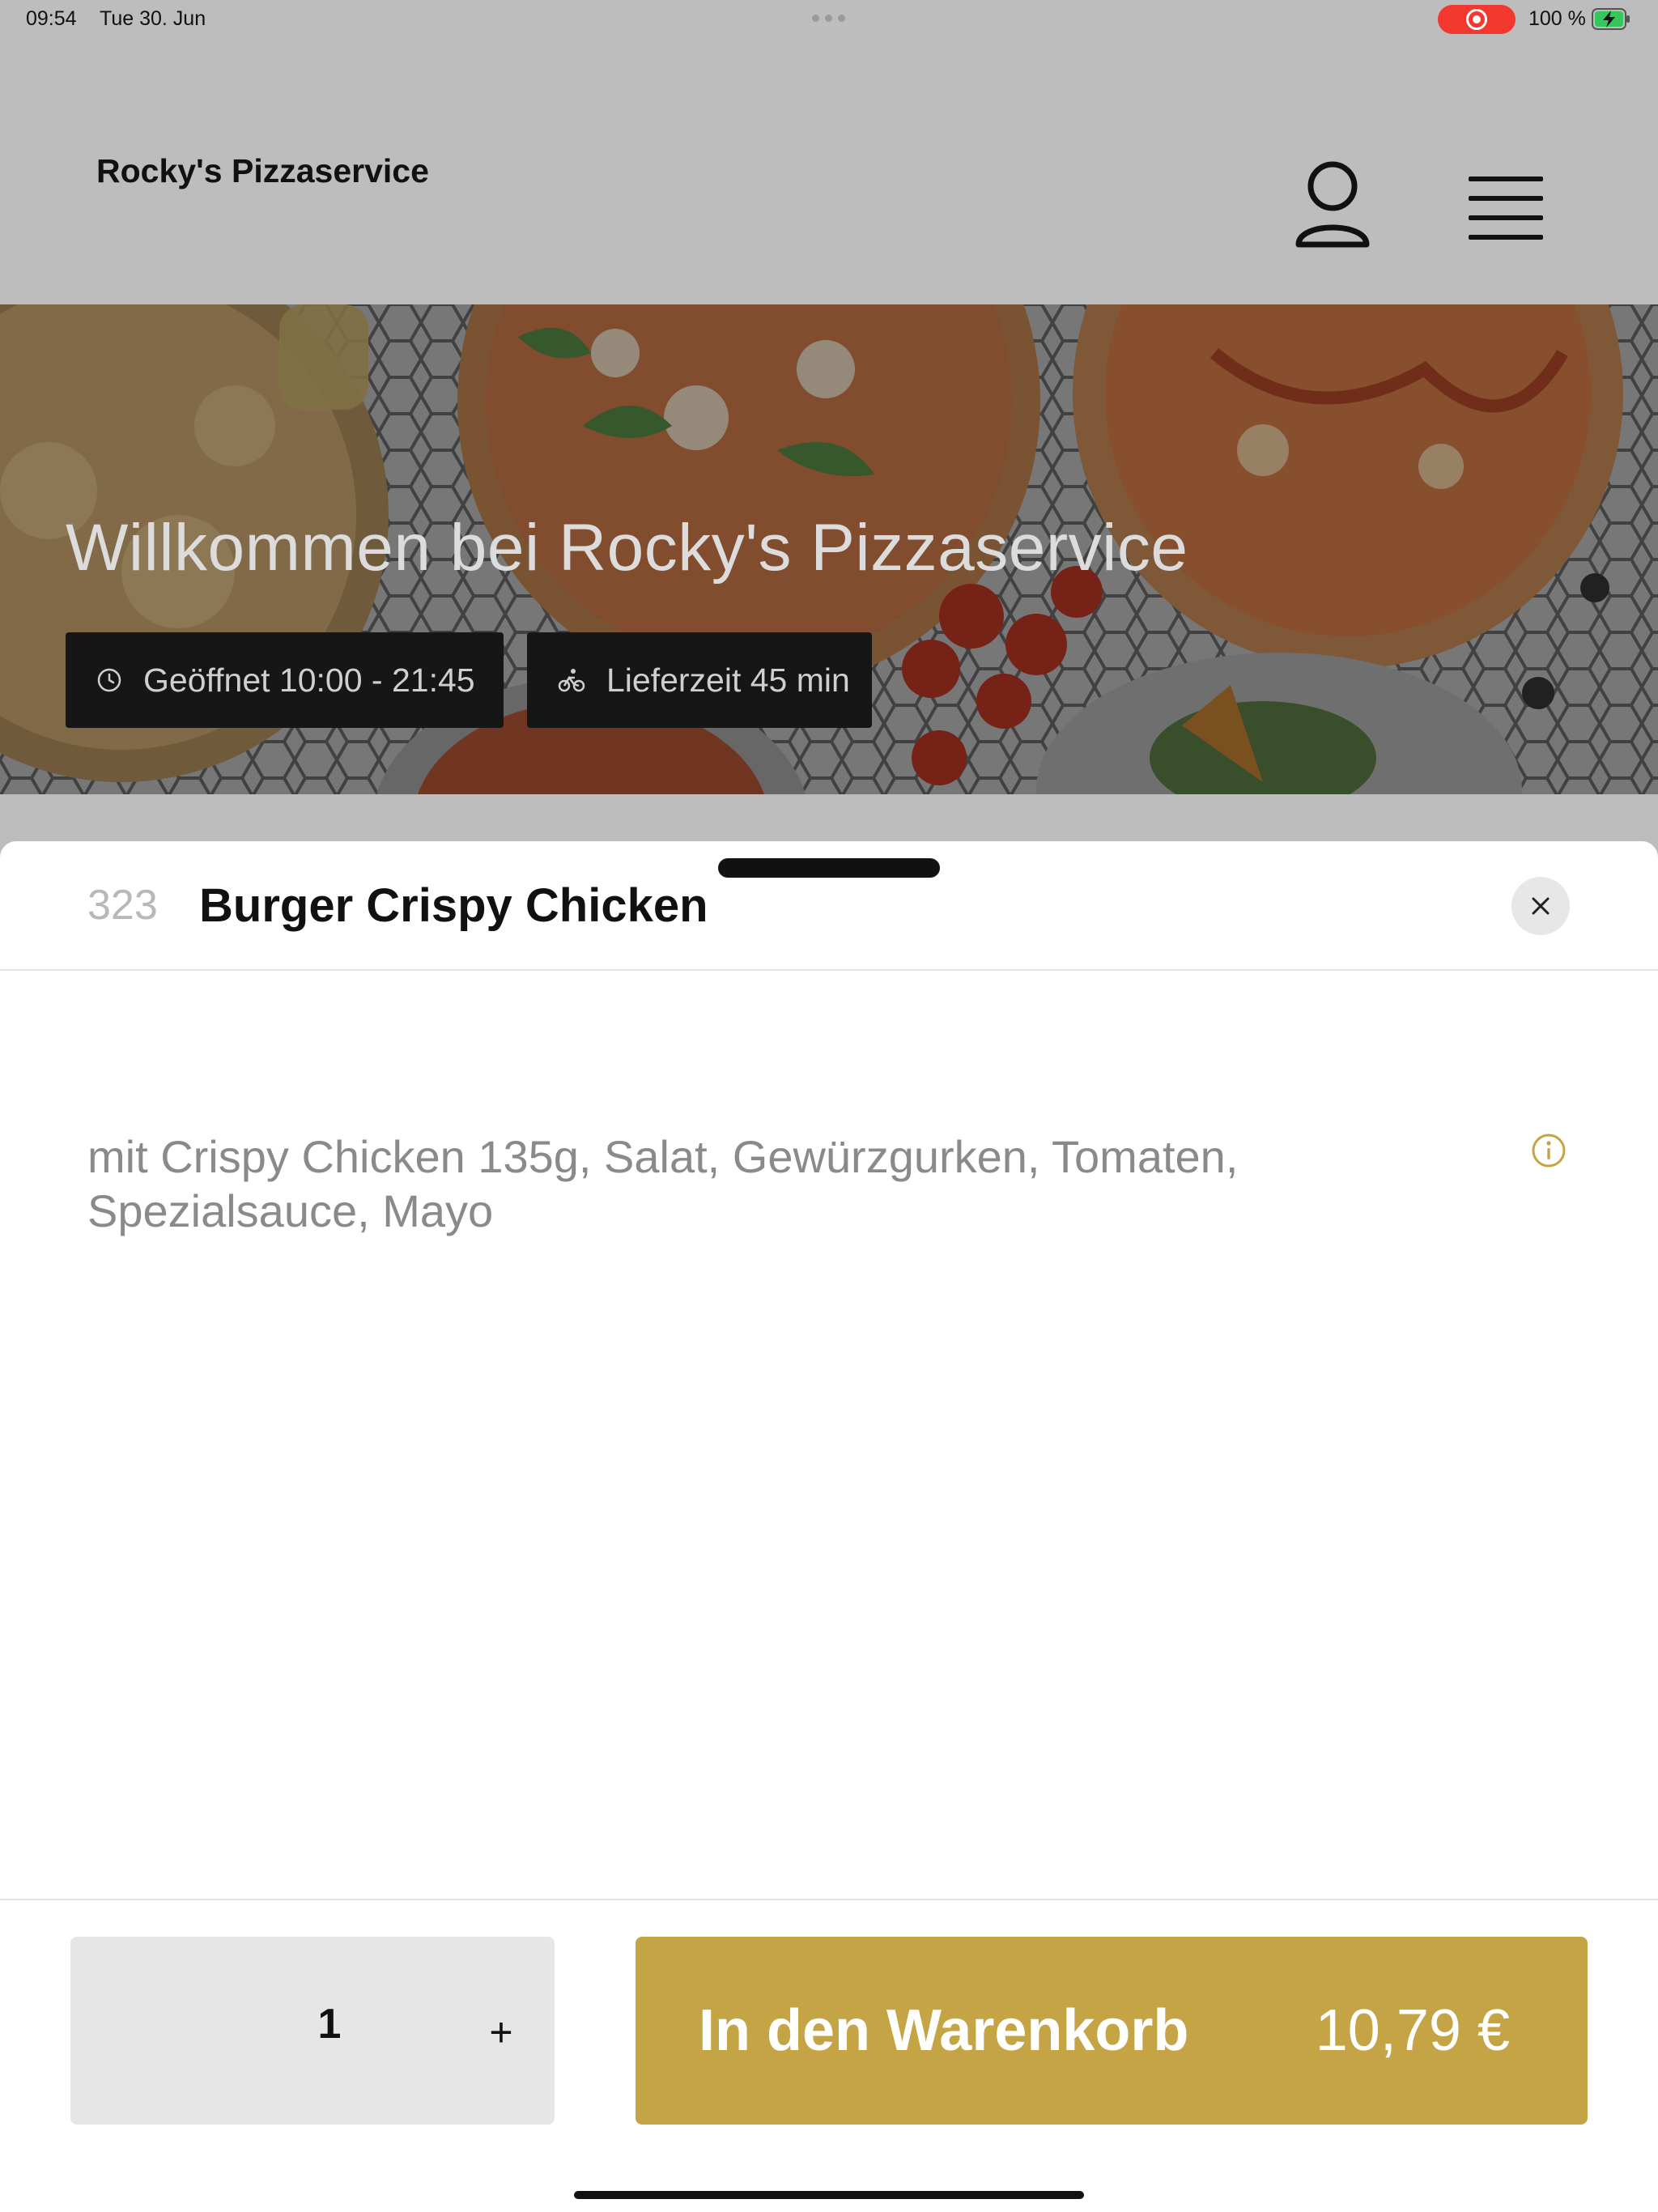 This screenshot has height=2212, width=1658. Describe the element at coordinates (1557, 19) in the screenshot. I see `battery-percentage: 100 %` at that location.